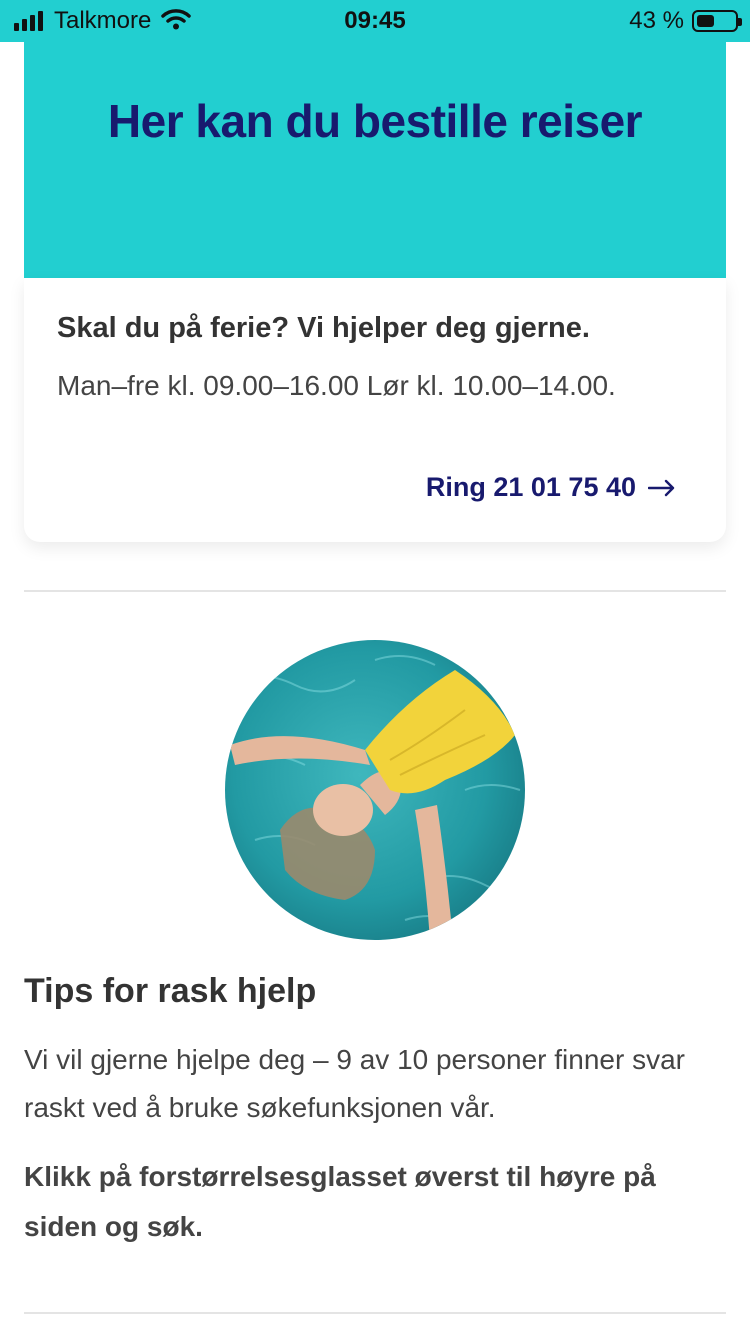 The height and width of the screenshot is (1334, 750). What do you see at coordinates (375, 790) in the screenshot?
I see `photo-woman-floating` at bounding box center [375, 790].